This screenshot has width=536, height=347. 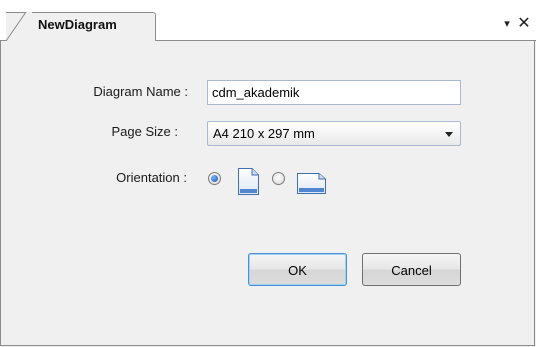 What do you see at coordinates (248, 181) in the screenshot?
I see `portrait-page-icon` at bounding box center [248, 181].